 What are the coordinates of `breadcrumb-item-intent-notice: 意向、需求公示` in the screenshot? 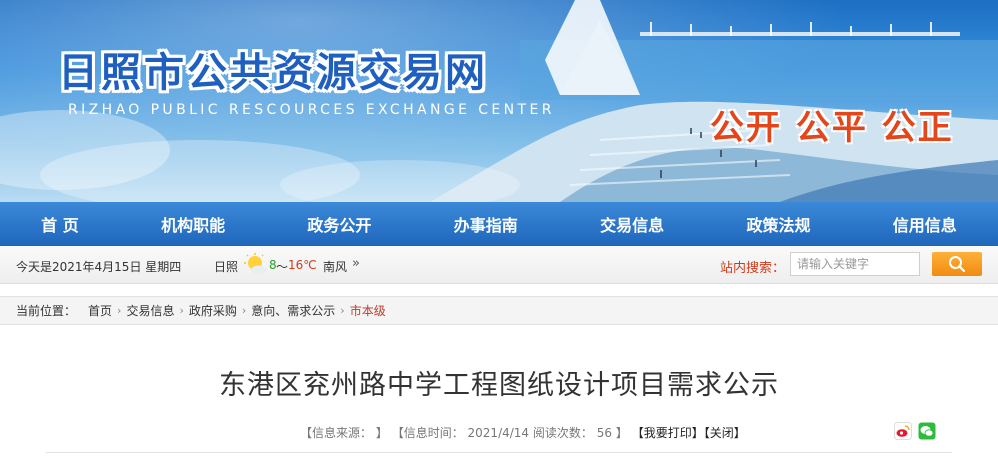 It's located at (293, 310).